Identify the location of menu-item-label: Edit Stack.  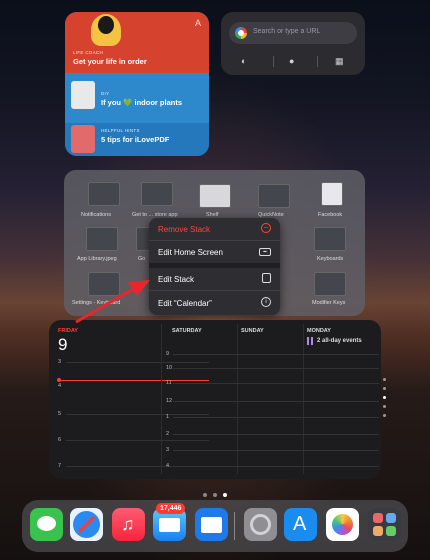
(176, 279).